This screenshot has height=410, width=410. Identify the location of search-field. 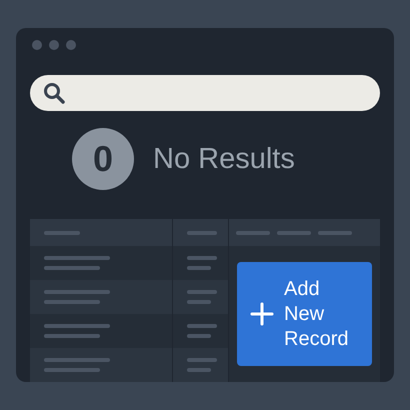
(205, 93).